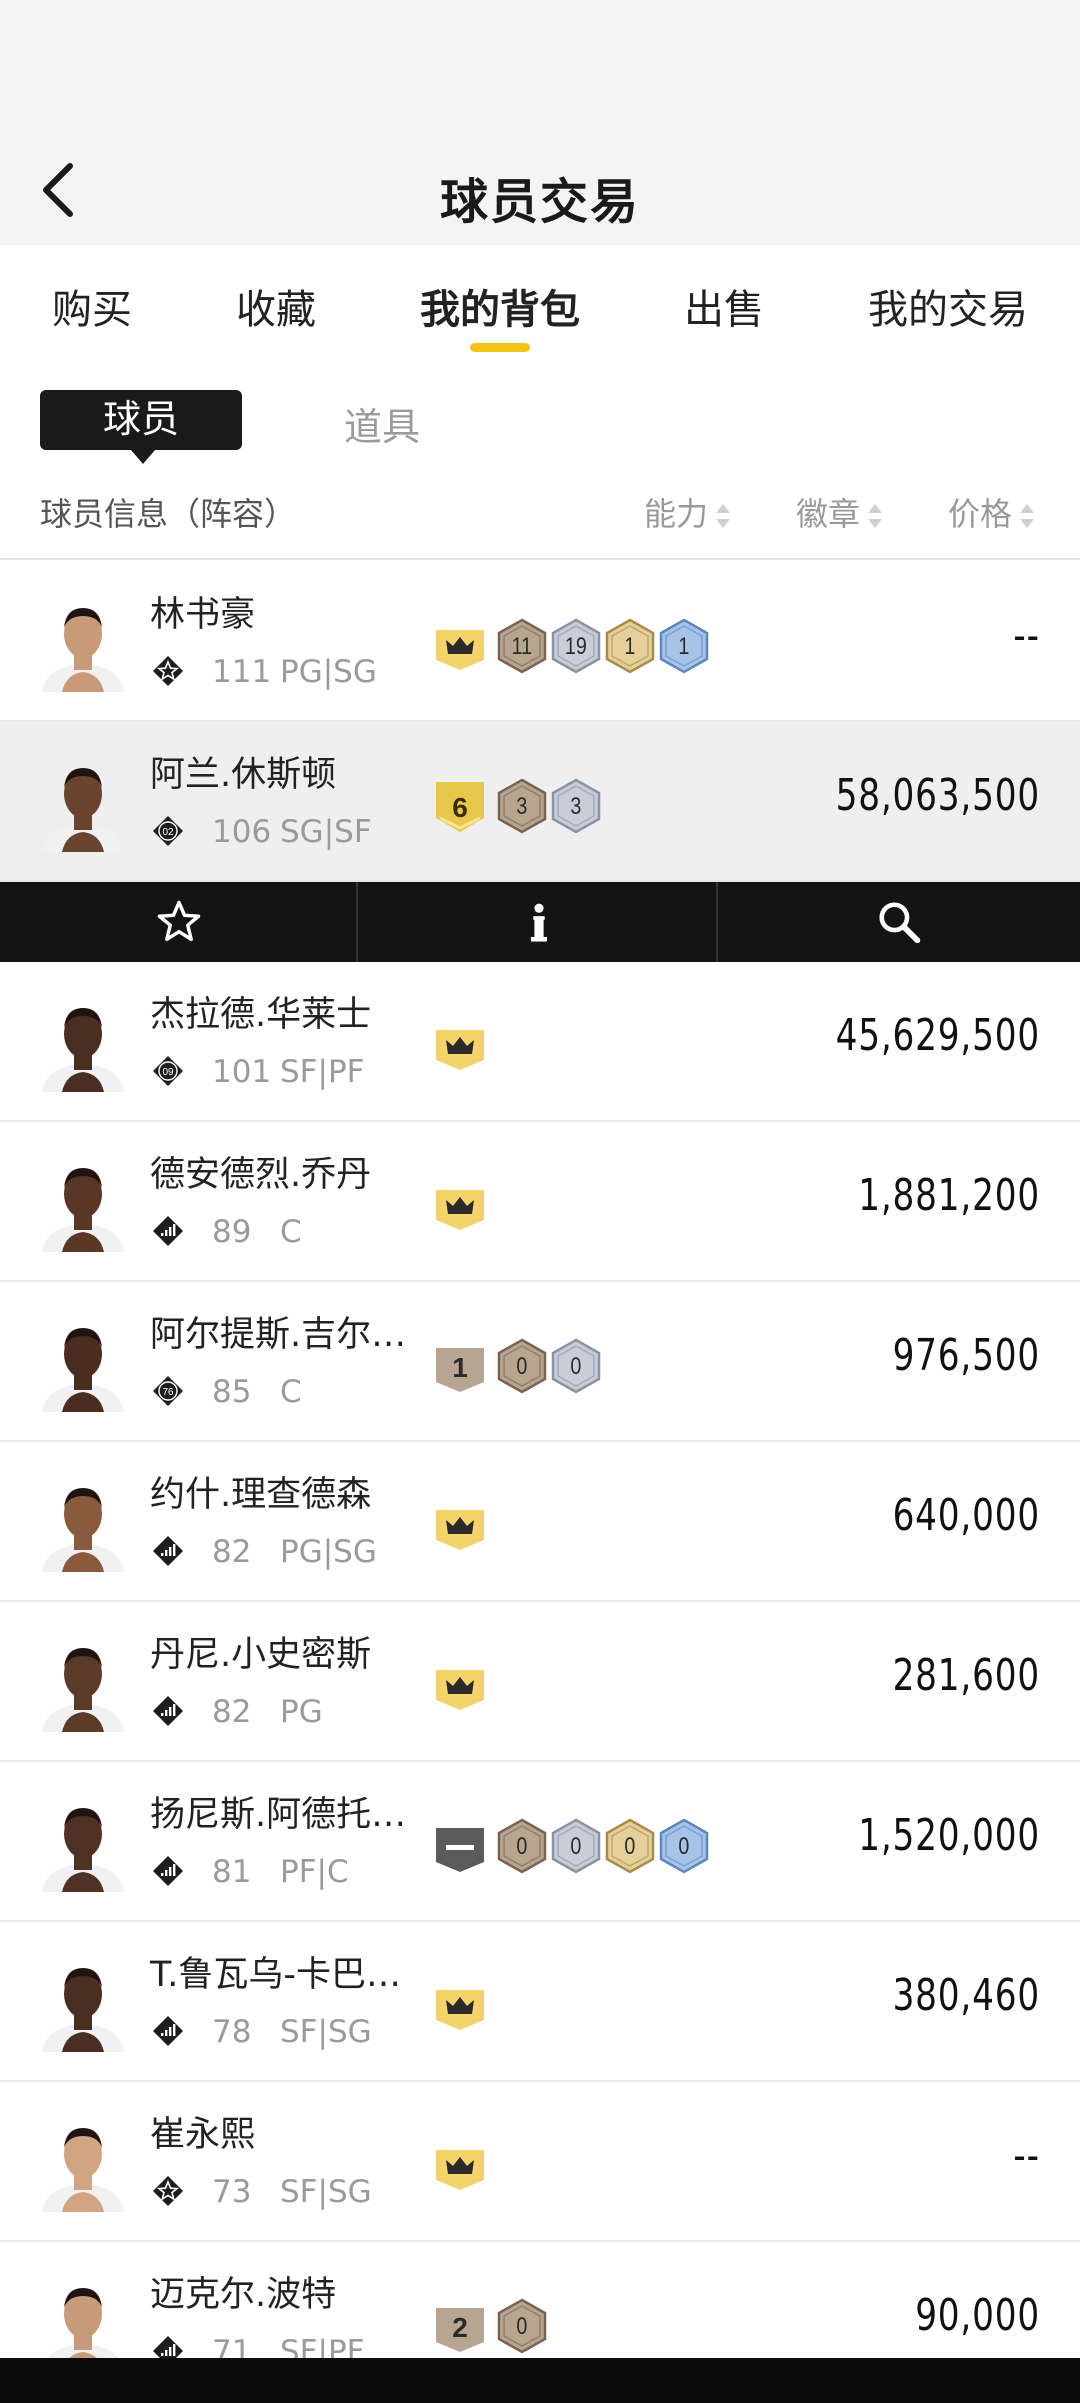 This screenshot has width=1080, height=2403. I want to click on bronze-badge-icon: 0, so click(522, 1366).